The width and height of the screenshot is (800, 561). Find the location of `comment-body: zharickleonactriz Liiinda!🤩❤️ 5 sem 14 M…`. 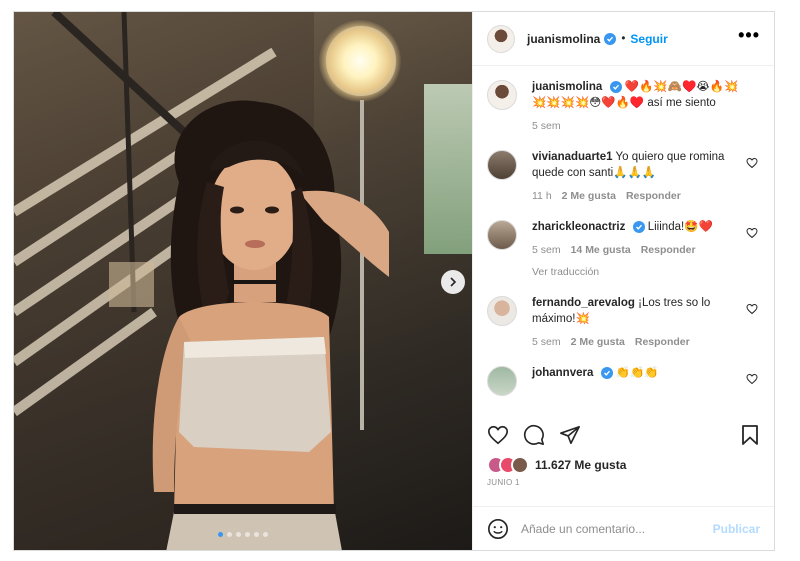

comment-body: zharickleonactriz Liiinda!🤩❤️ 5 sem 14 M… is located at coordinates (637, 249).